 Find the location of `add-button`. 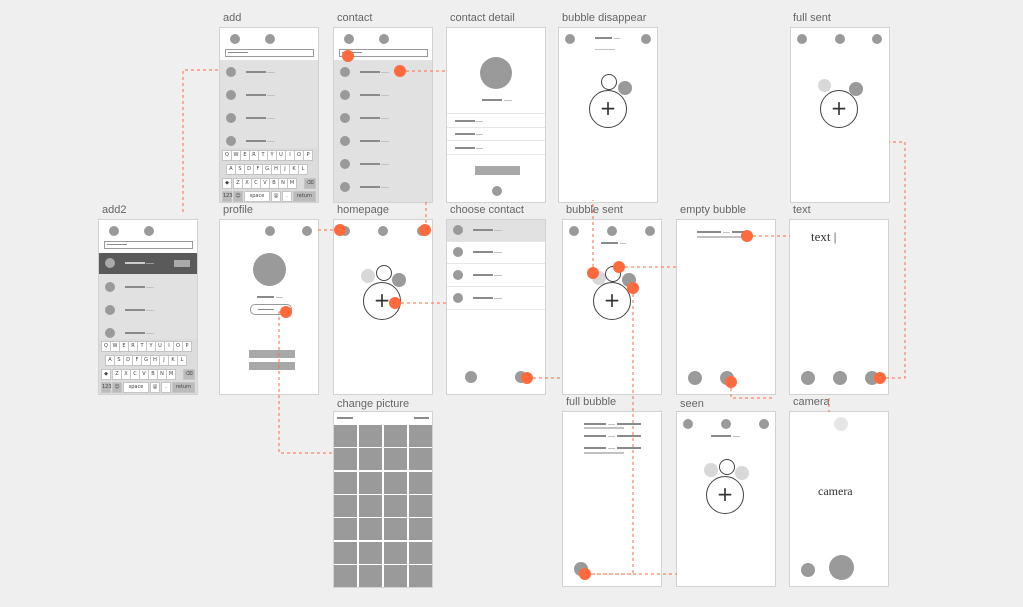

add-button is located at coordinates (182, 263).